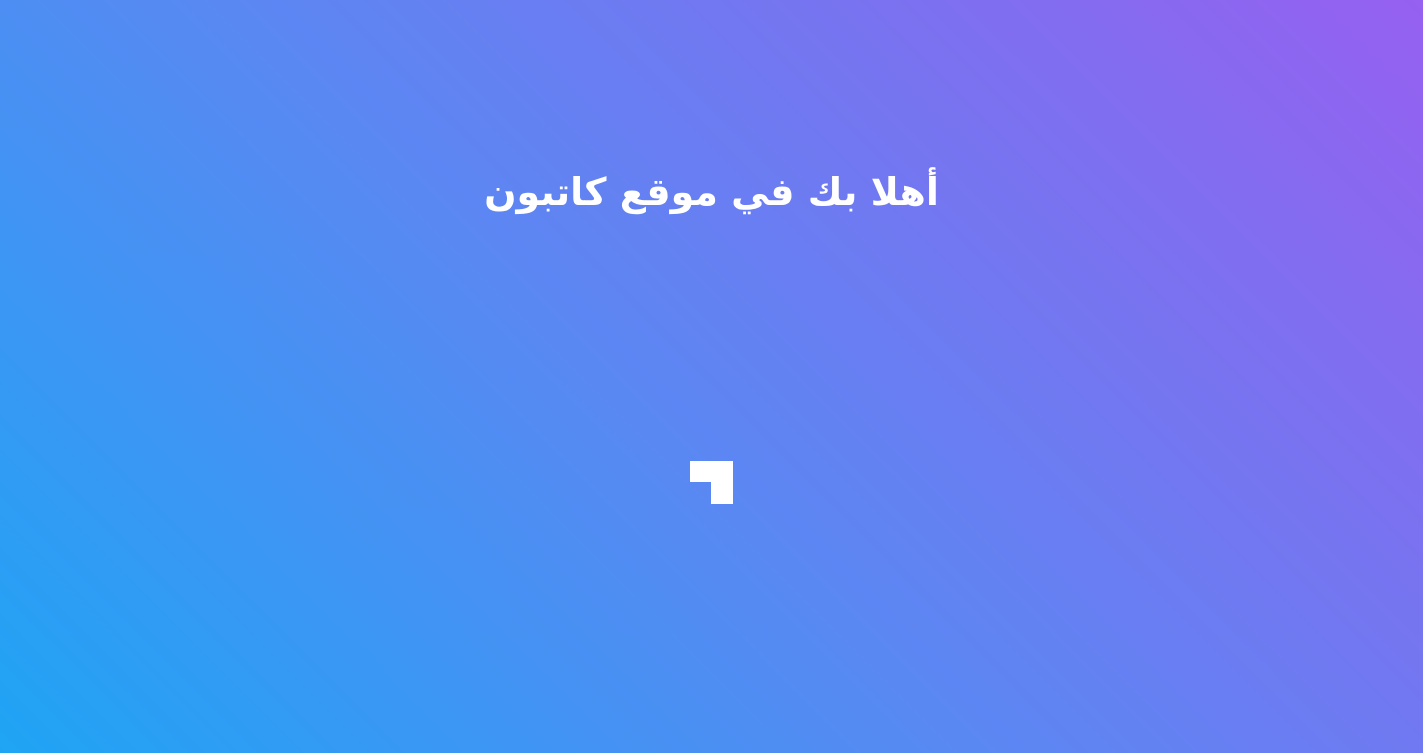  I want to click on loader-block-top-right, so click(722, 471).